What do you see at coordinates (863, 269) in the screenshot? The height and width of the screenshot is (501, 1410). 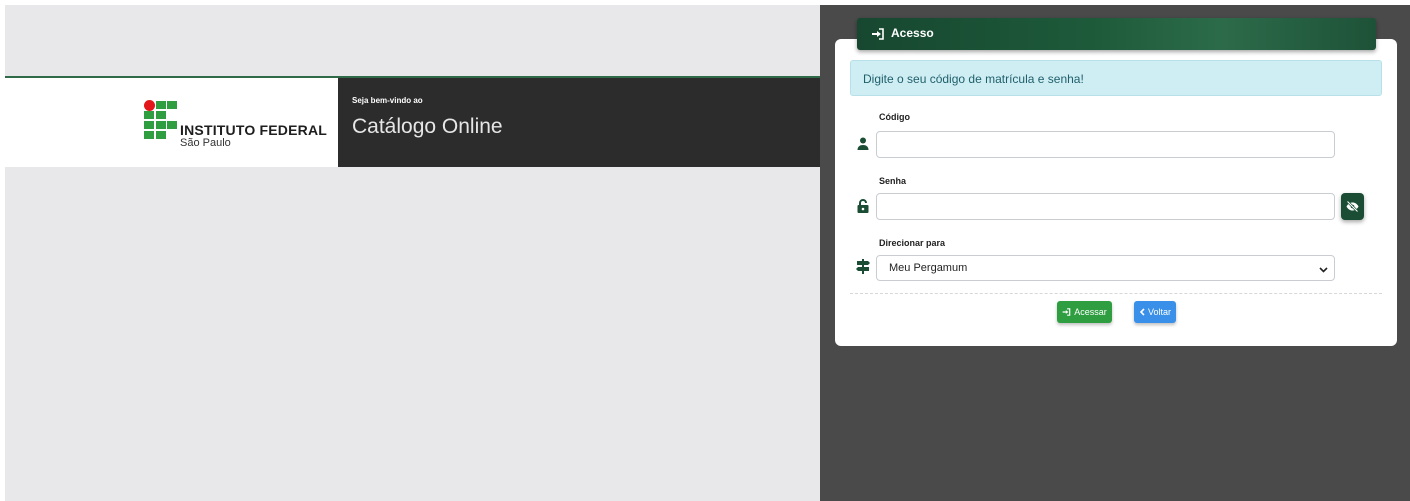 I see `signpost-icon` at bounding box center [863, 269].